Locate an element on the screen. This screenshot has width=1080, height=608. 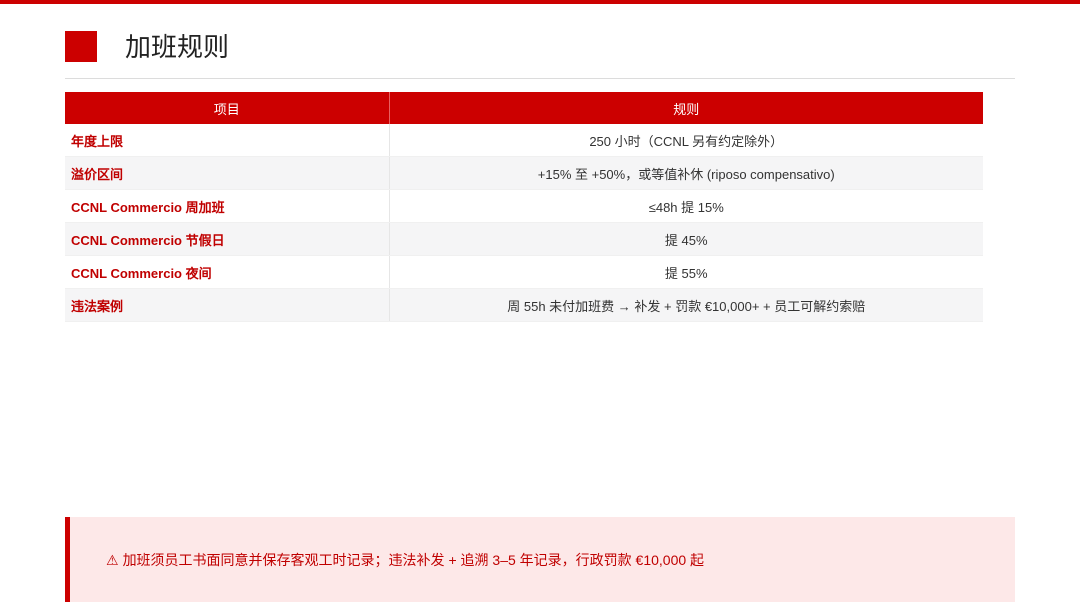
row-item-label: 年度上限 is located at coordinates (227, 140).